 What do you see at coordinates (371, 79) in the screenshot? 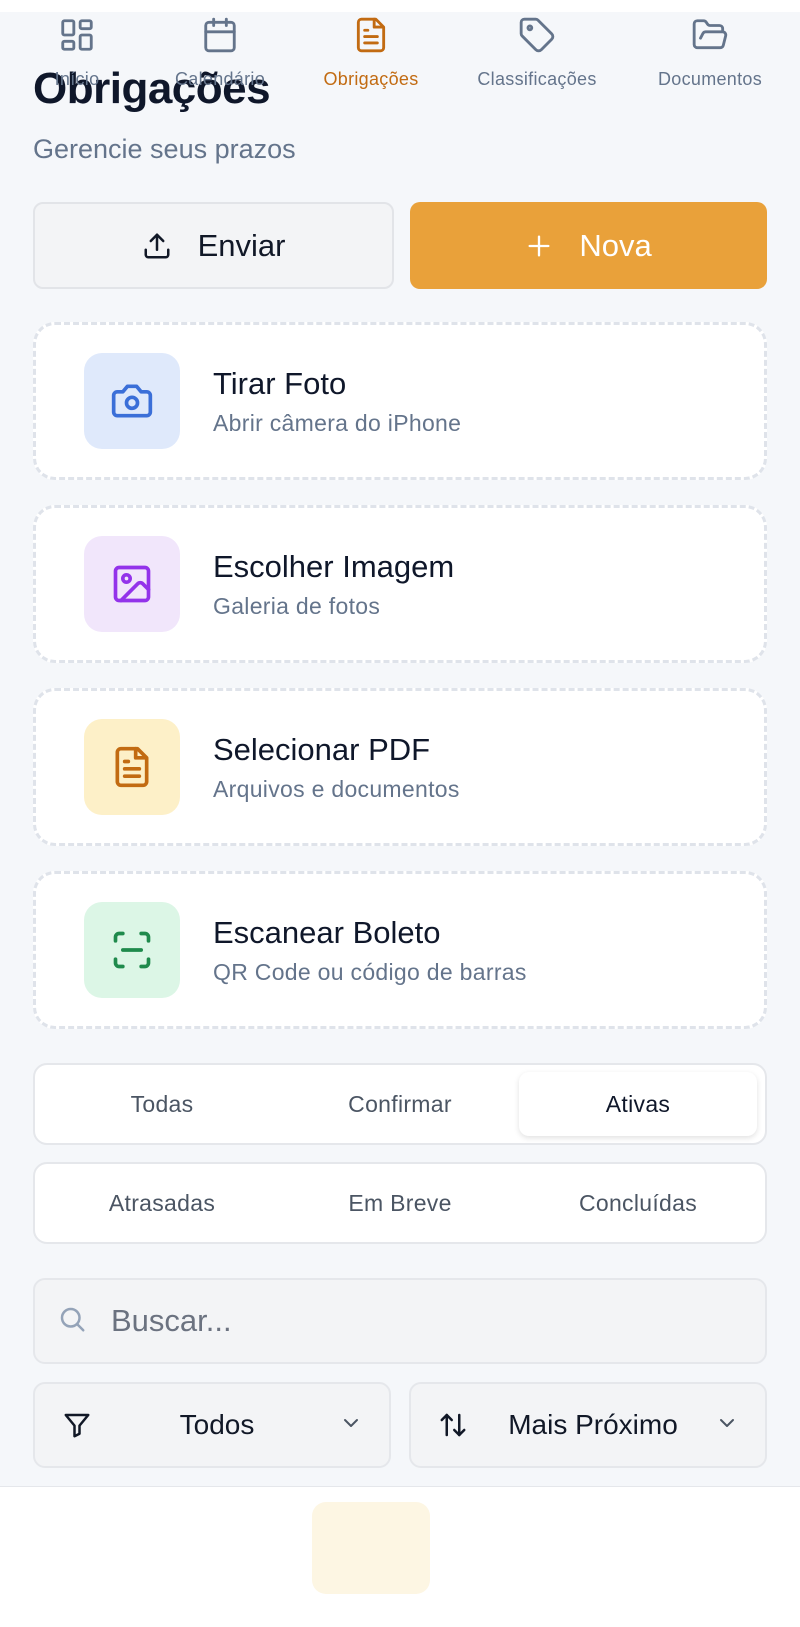
I see `nav-label: Obrigações` at bounding box center [371, 79].